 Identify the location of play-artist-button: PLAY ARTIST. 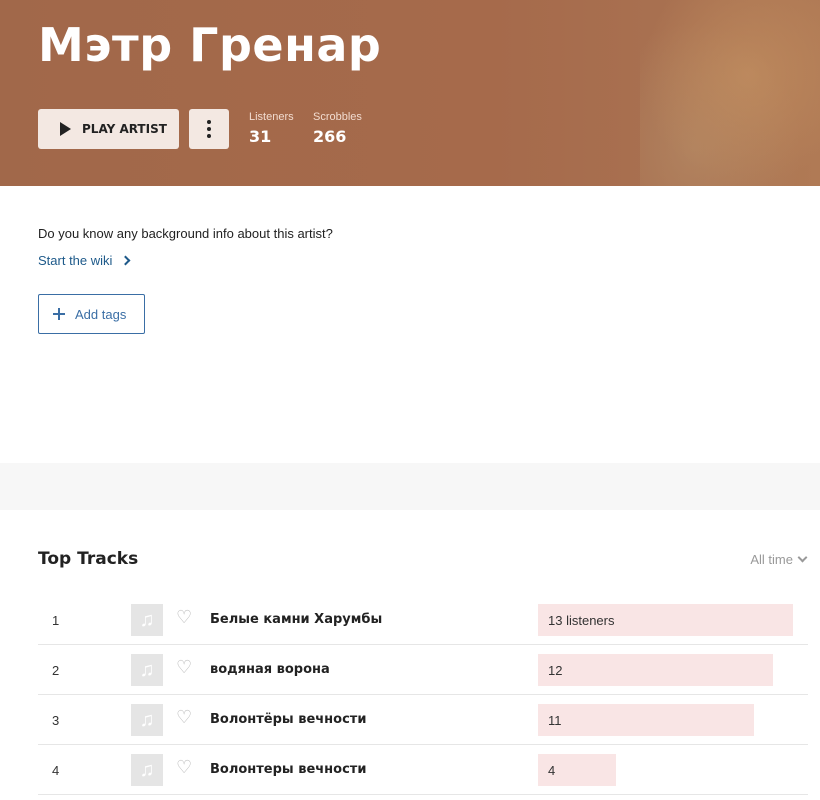
(108, 129).